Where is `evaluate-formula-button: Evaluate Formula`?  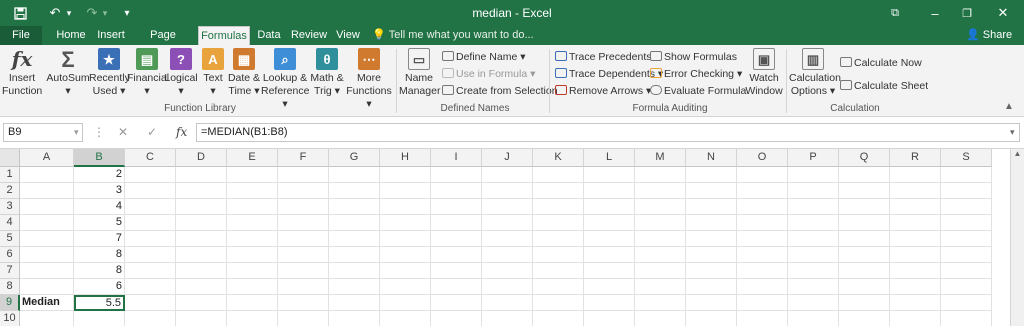
evaluate-formula-button: Evaluate Formula is located at coordinates (698, 91).